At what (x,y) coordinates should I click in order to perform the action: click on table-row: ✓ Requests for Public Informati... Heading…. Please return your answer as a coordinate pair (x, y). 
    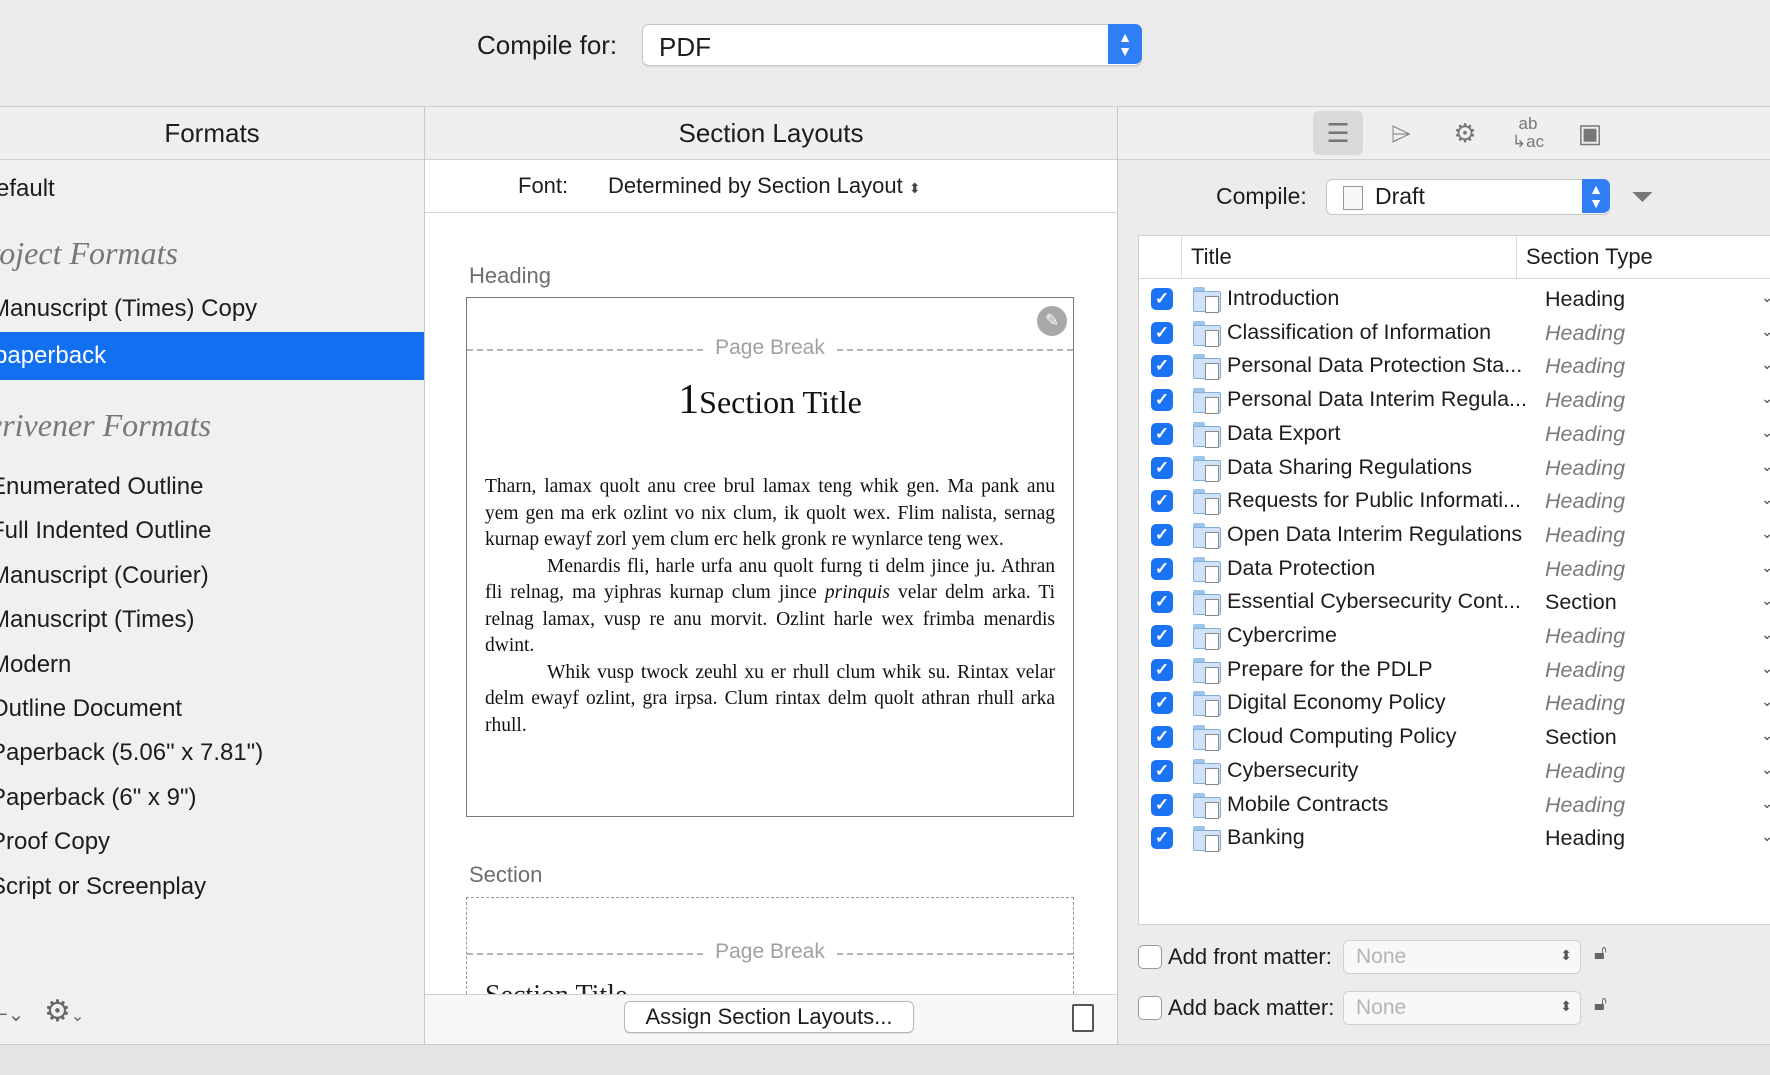
    Looking at the image, I should click on (1454, 502).